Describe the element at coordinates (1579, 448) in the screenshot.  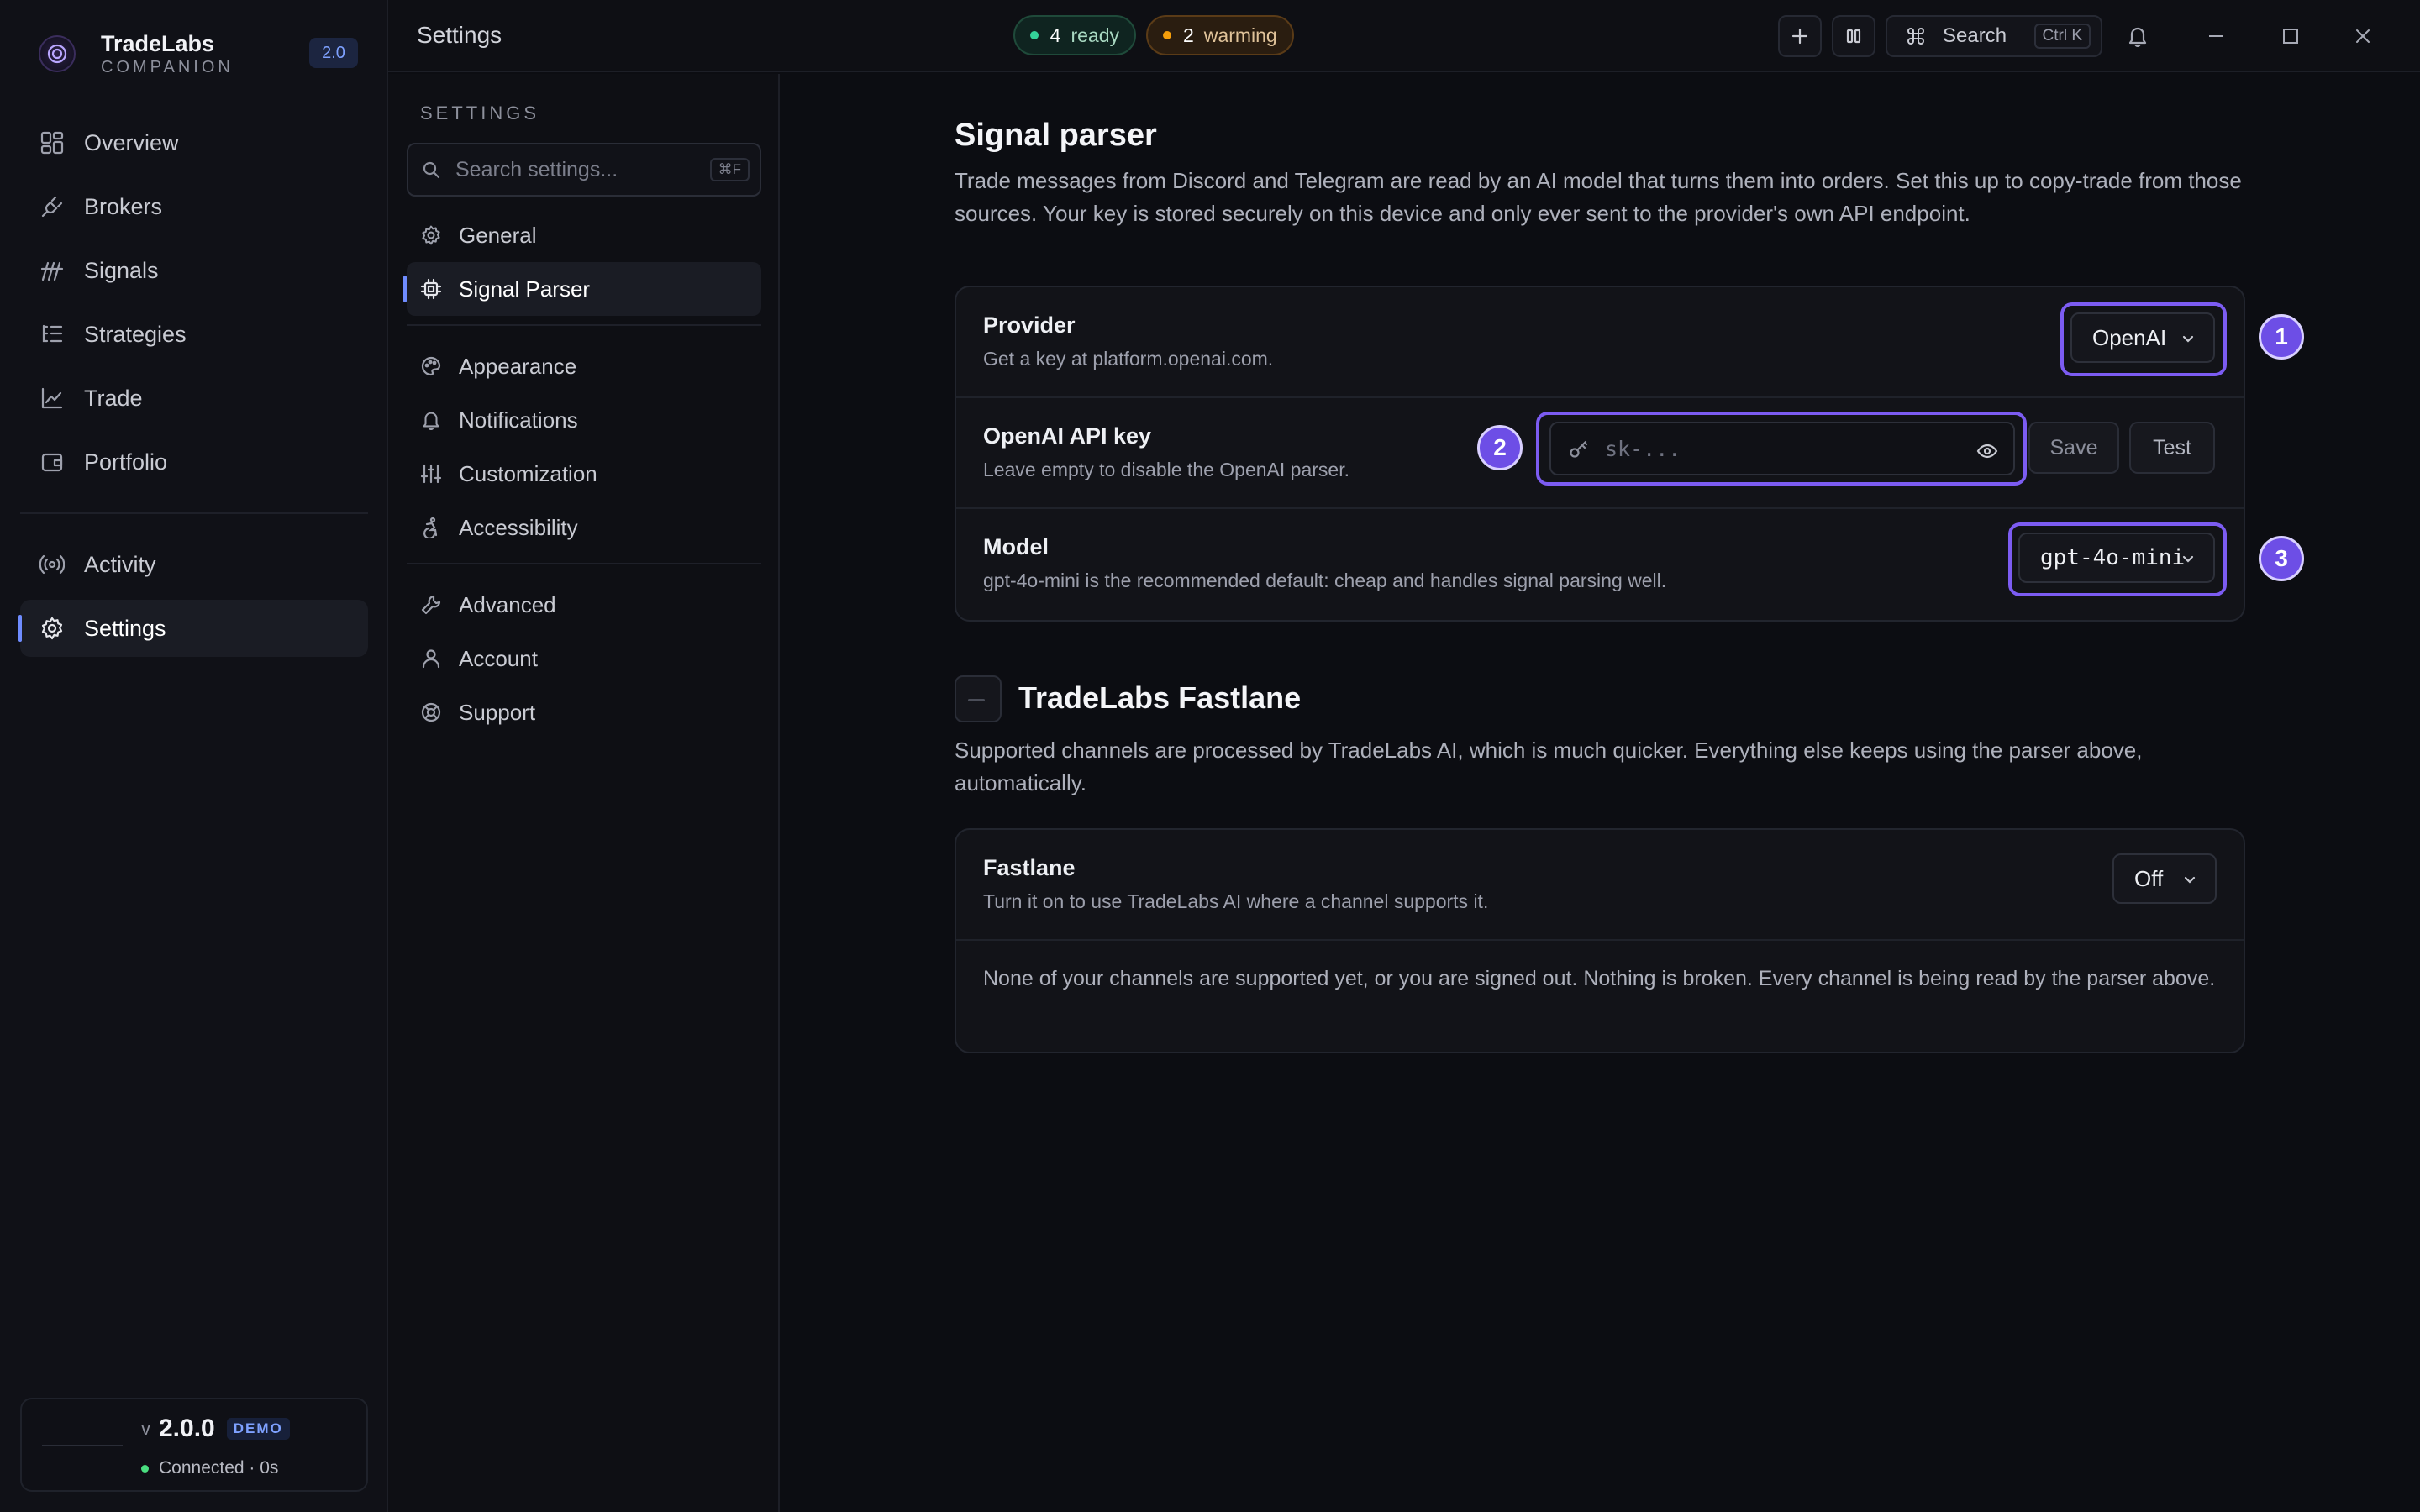
I see `key-icon` at that location.